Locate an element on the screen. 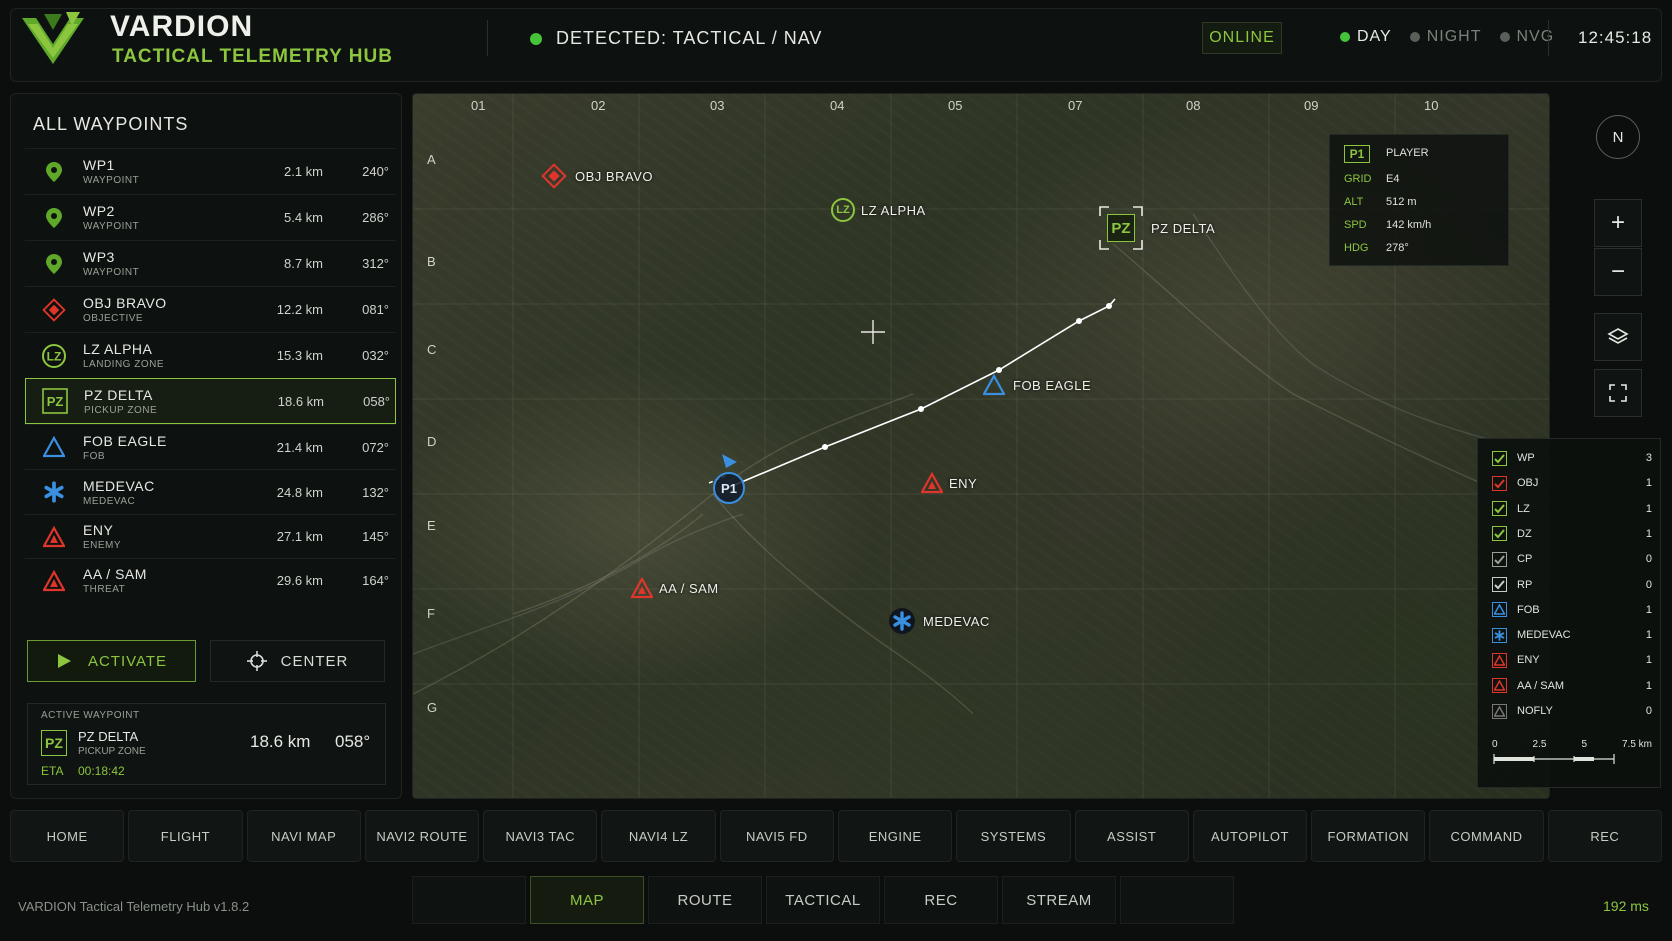 Image resolution: width=1672 pixels, height=941 pixels. eta-value: 00:18:42 is located at coordinates (101, 771).